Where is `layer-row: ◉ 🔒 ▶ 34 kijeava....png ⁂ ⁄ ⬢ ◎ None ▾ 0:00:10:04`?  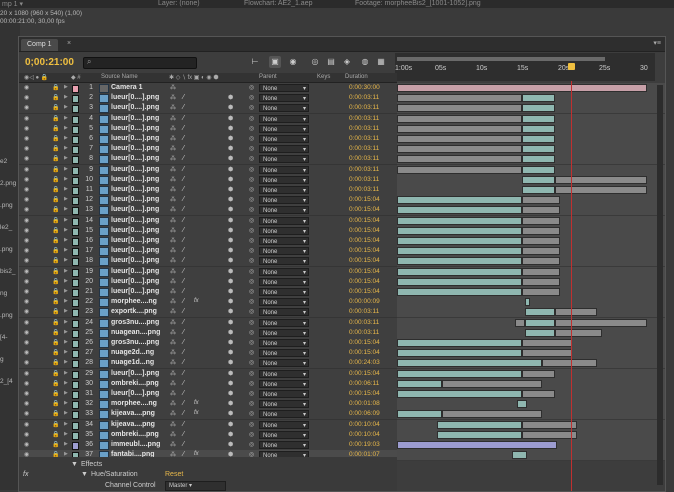 layer-row: ◉ 🔒 ▶ 34 kijeava....png ⁂ ⁄ ⬢ ◎ None ▾ 0:00:10:04 is located at coordinates (342, 425).